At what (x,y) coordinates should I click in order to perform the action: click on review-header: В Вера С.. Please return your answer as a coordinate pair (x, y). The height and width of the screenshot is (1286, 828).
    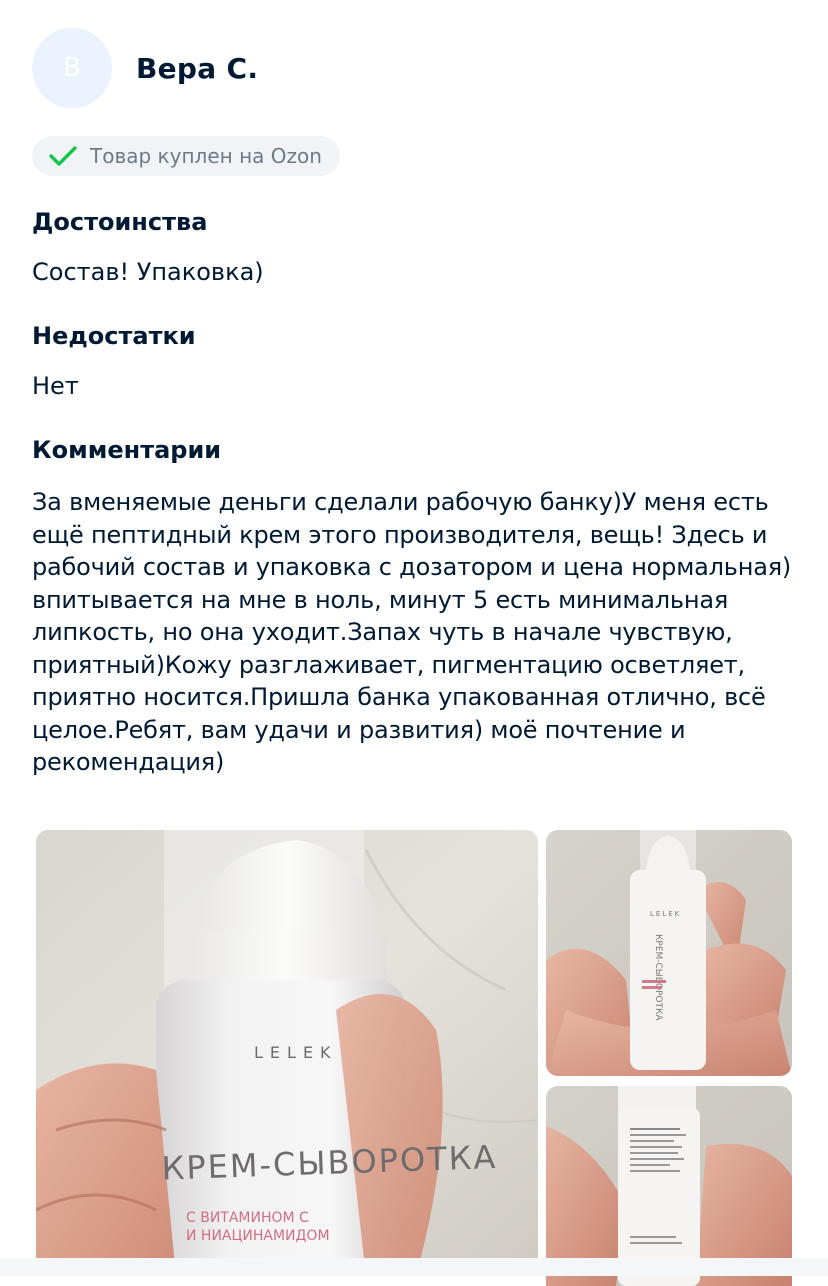
    Looking at the image, I should click on (145, 68).